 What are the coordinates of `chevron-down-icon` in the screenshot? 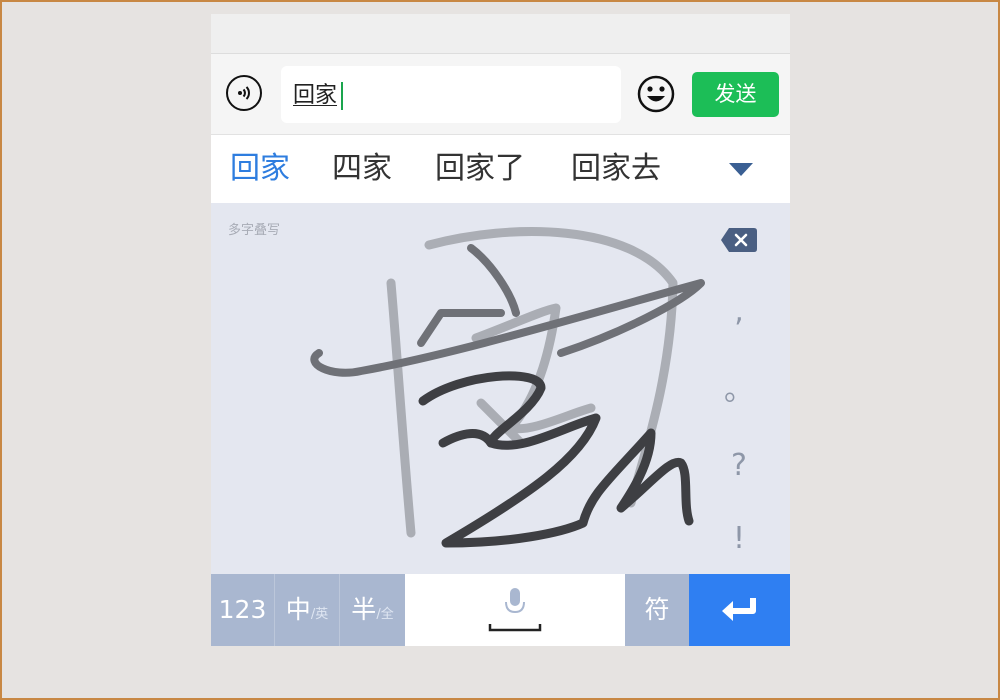 It's located at (741, 169).